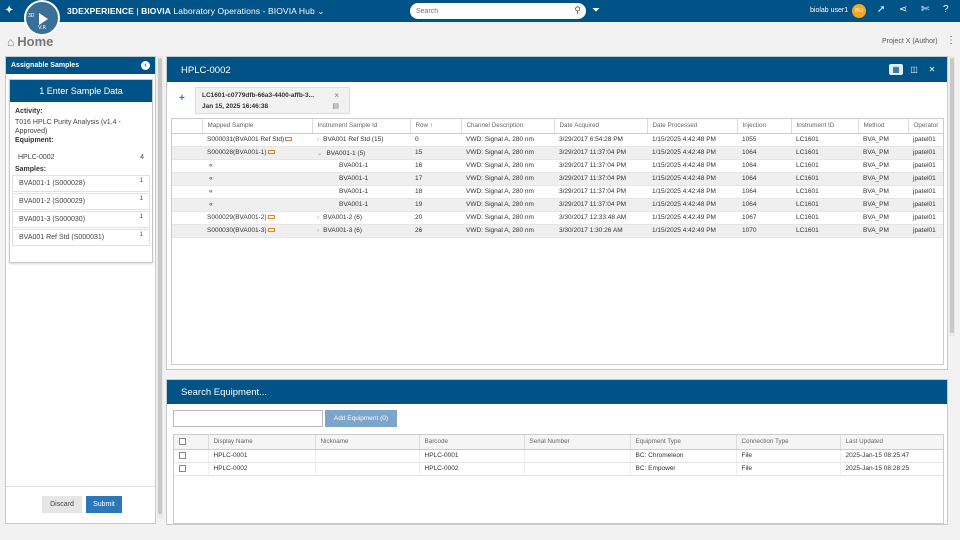  I want to click on left-scrollbar, so click(160, 287).